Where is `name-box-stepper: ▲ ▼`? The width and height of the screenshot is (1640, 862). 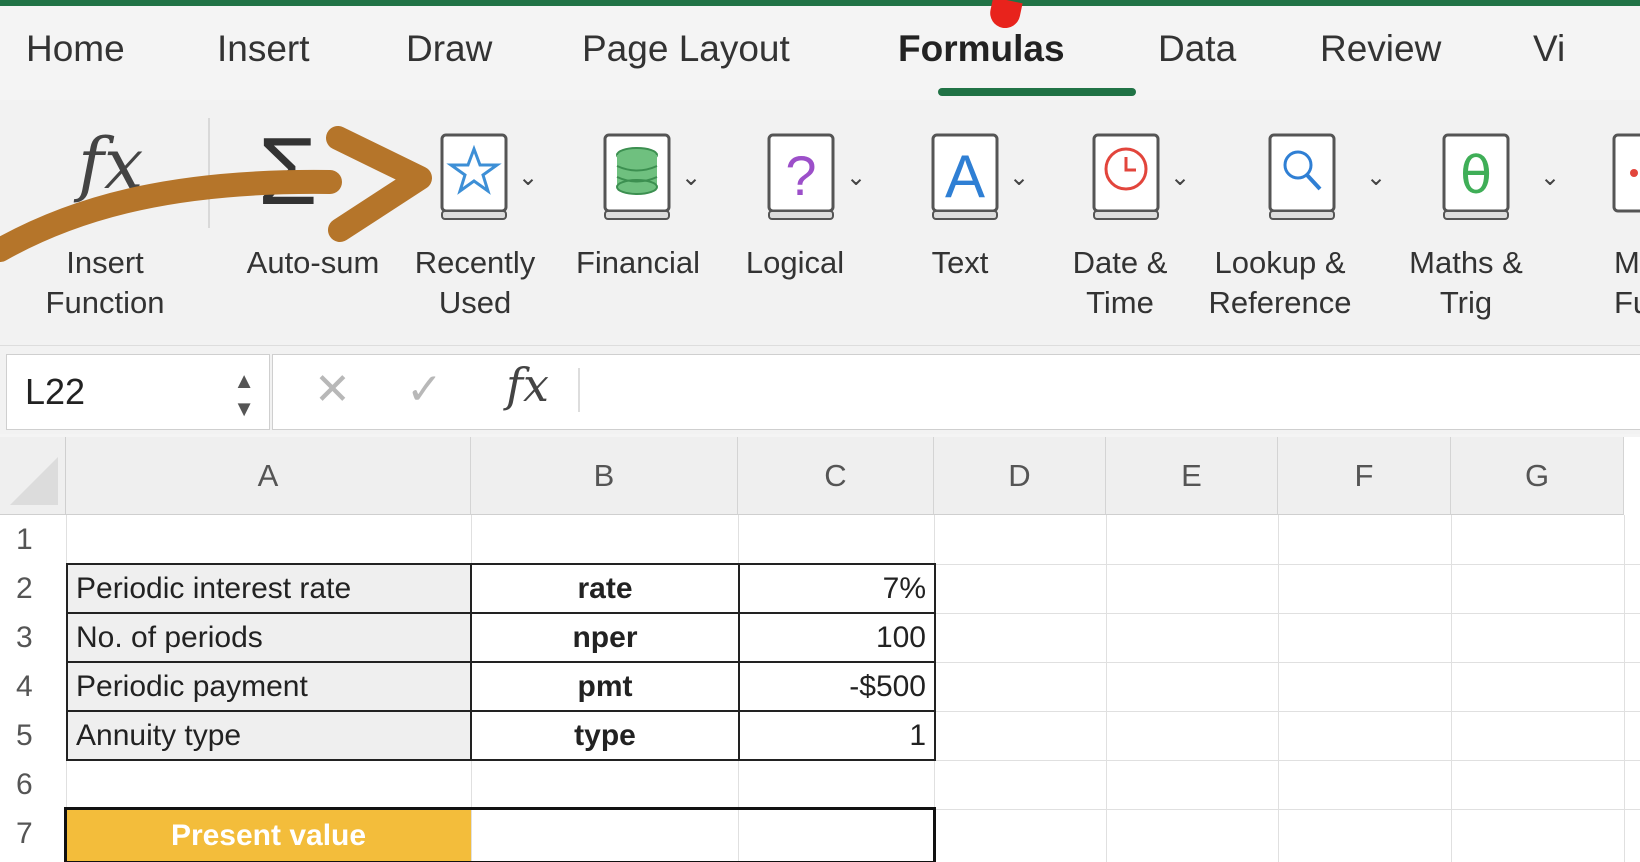
name-box-stepper: ▲ ▼ is located at coordinates (244, 395).